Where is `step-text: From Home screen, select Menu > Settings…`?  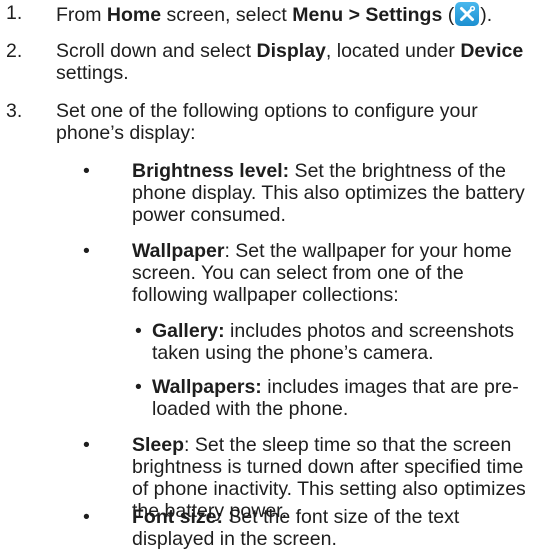
step-text: From Home screen, select Menu > Settings… is located at coordinates (274, 14).